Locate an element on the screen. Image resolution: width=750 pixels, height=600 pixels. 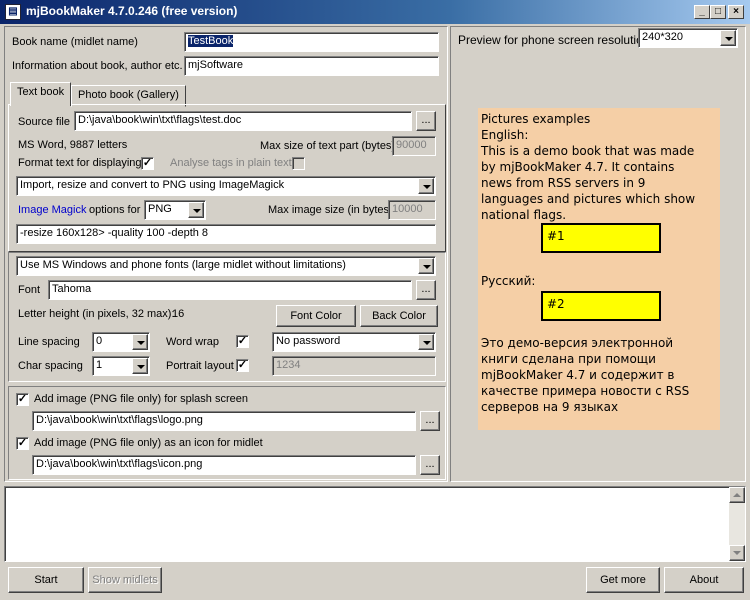
max-text-part-input: 90000 is located at coordinates (414, 146).